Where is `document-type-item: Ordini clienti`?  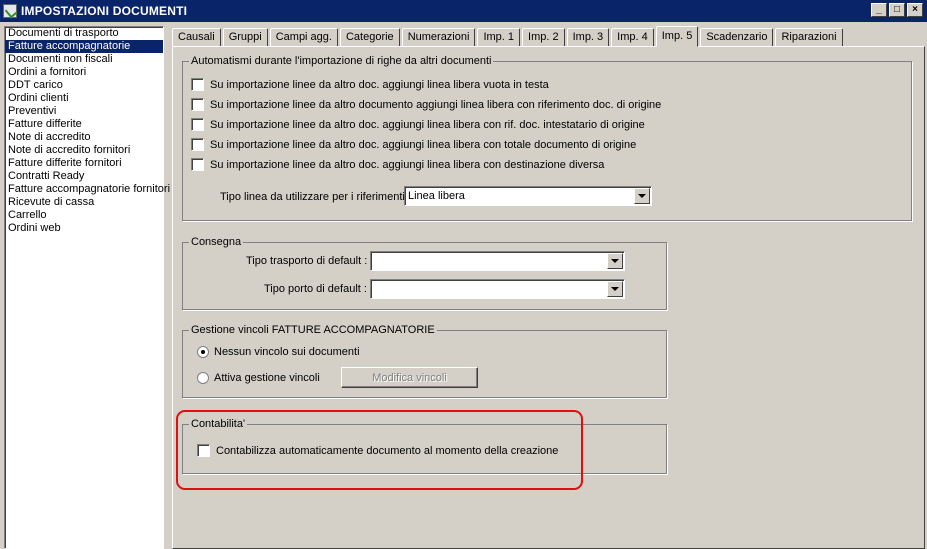 document-type-item: Ordini clienti is located at coordinates (84, 98).